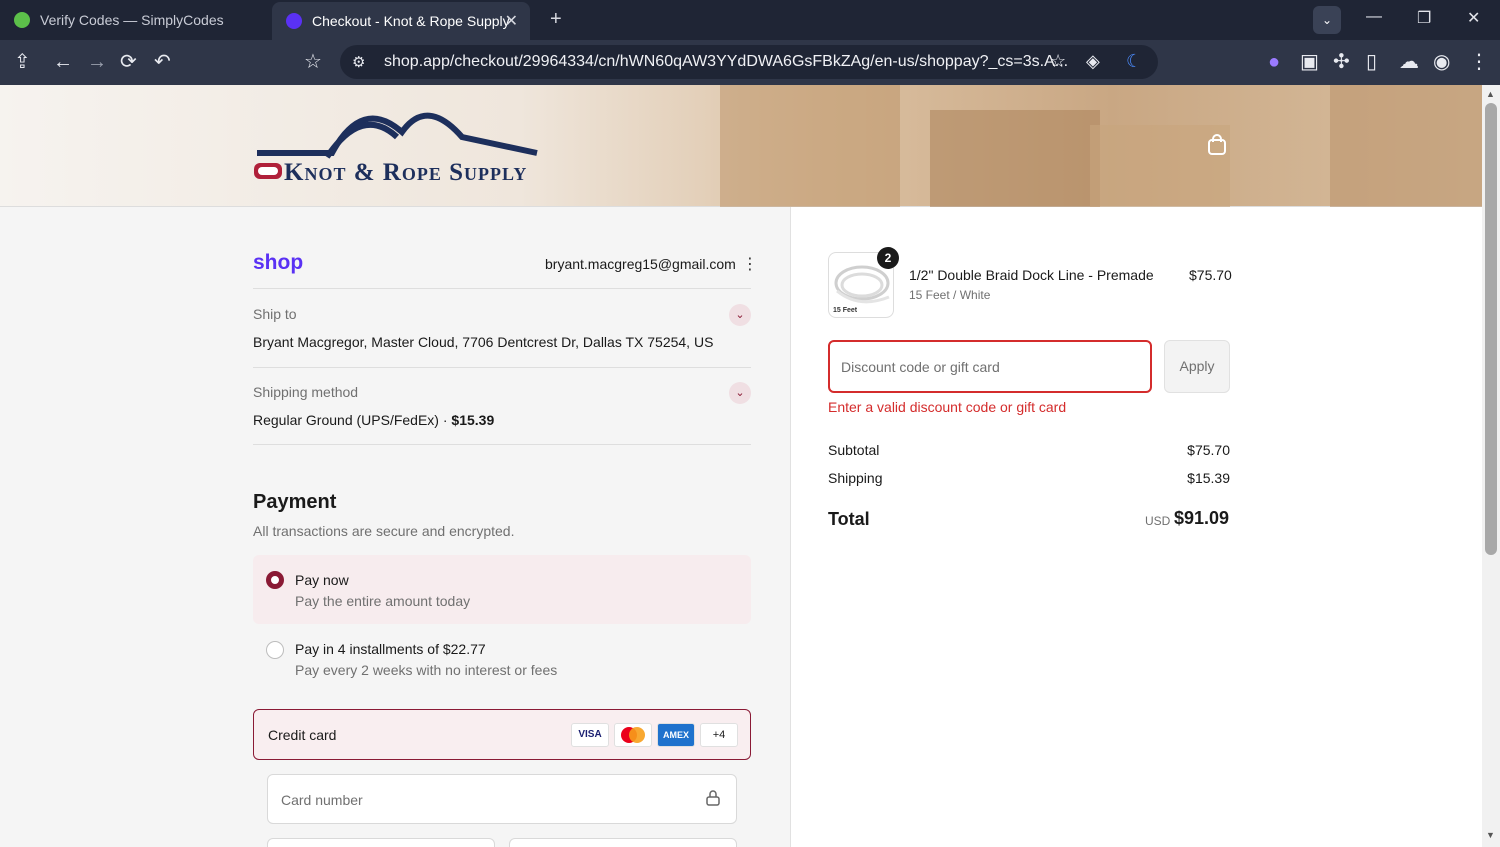  What do you see at coordinates (1208, 478) in the screenshot?
I see `shipping-value: $15.39` at bounding box center [1208, 478].